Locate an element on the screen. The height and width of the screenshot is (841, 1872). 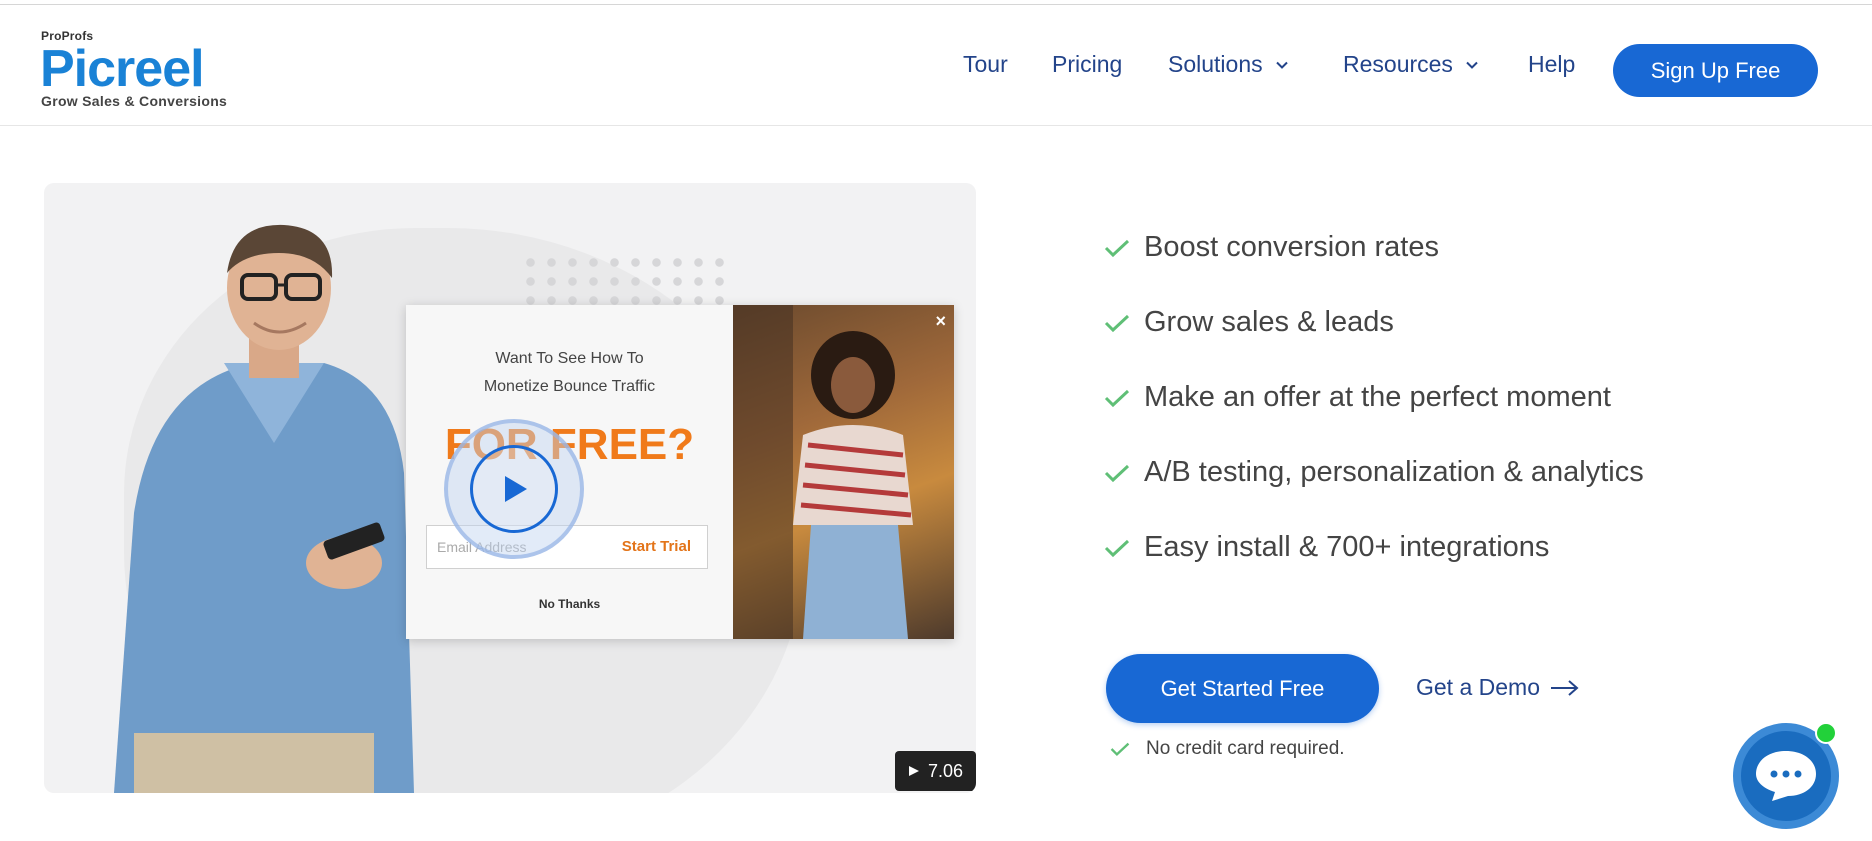
feature-item: Easy install & 700+ integrations is located at coordinates (1326, 547).